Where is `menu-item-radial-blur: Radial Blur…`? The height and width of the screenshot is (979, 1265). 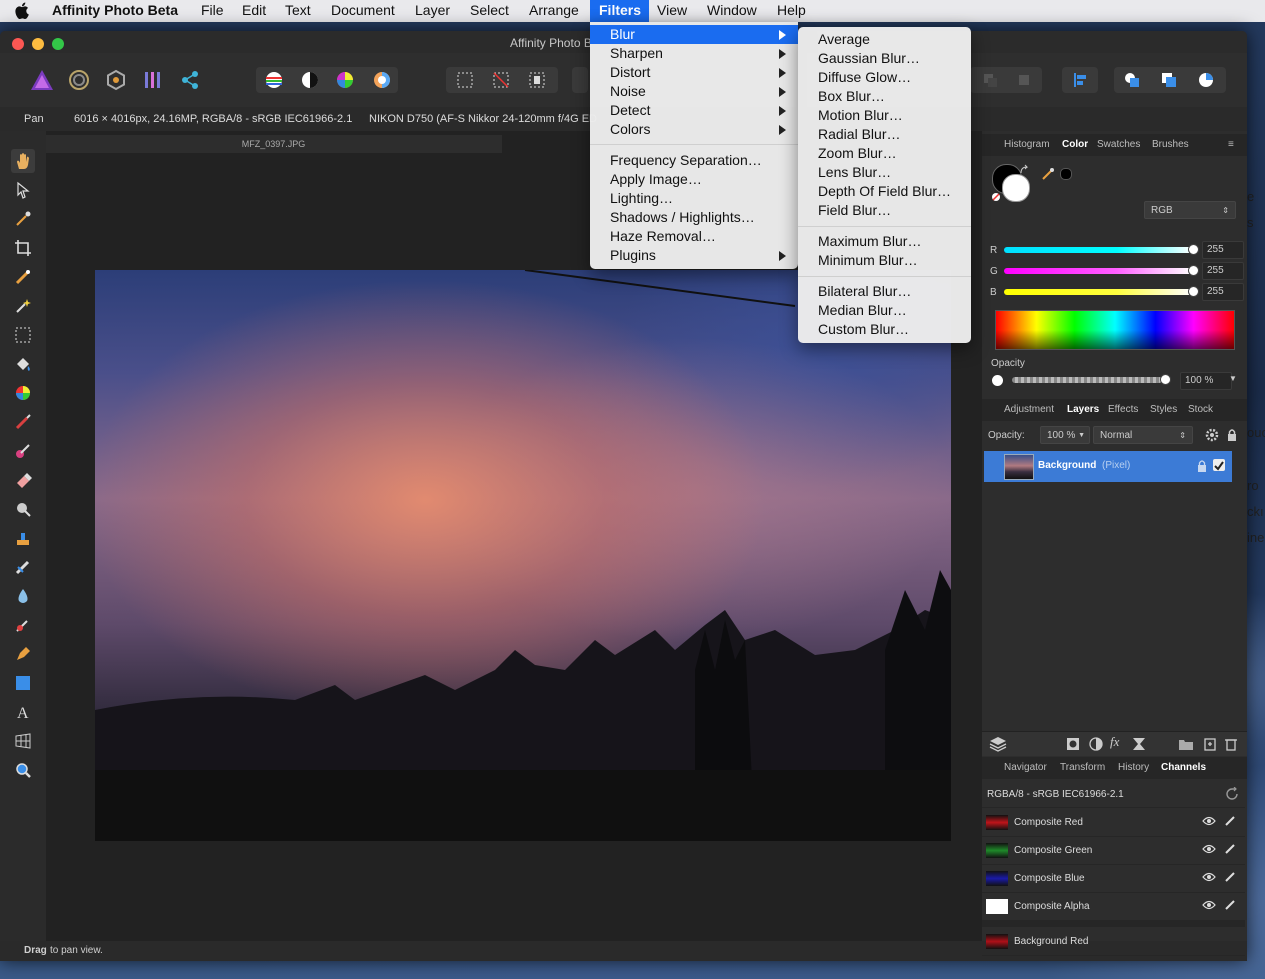 menu-item-radial-blur: Radial Blur… is located at coordinates (849, 134).